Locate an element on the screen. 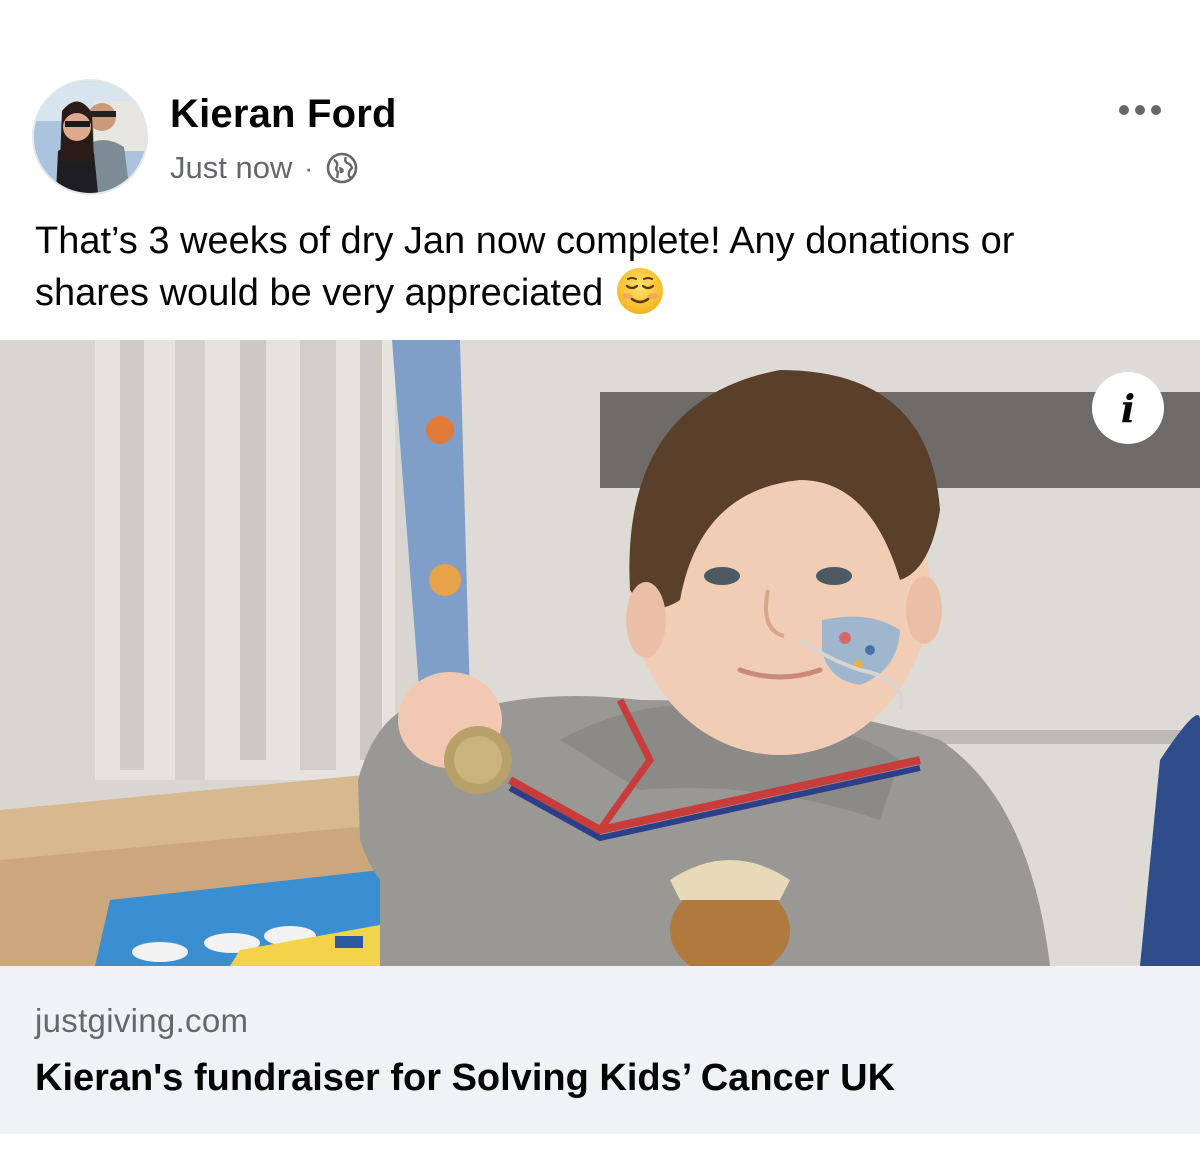 The image size is (1200, 1151). link-preview-card is located at coordinates (600, 1050).